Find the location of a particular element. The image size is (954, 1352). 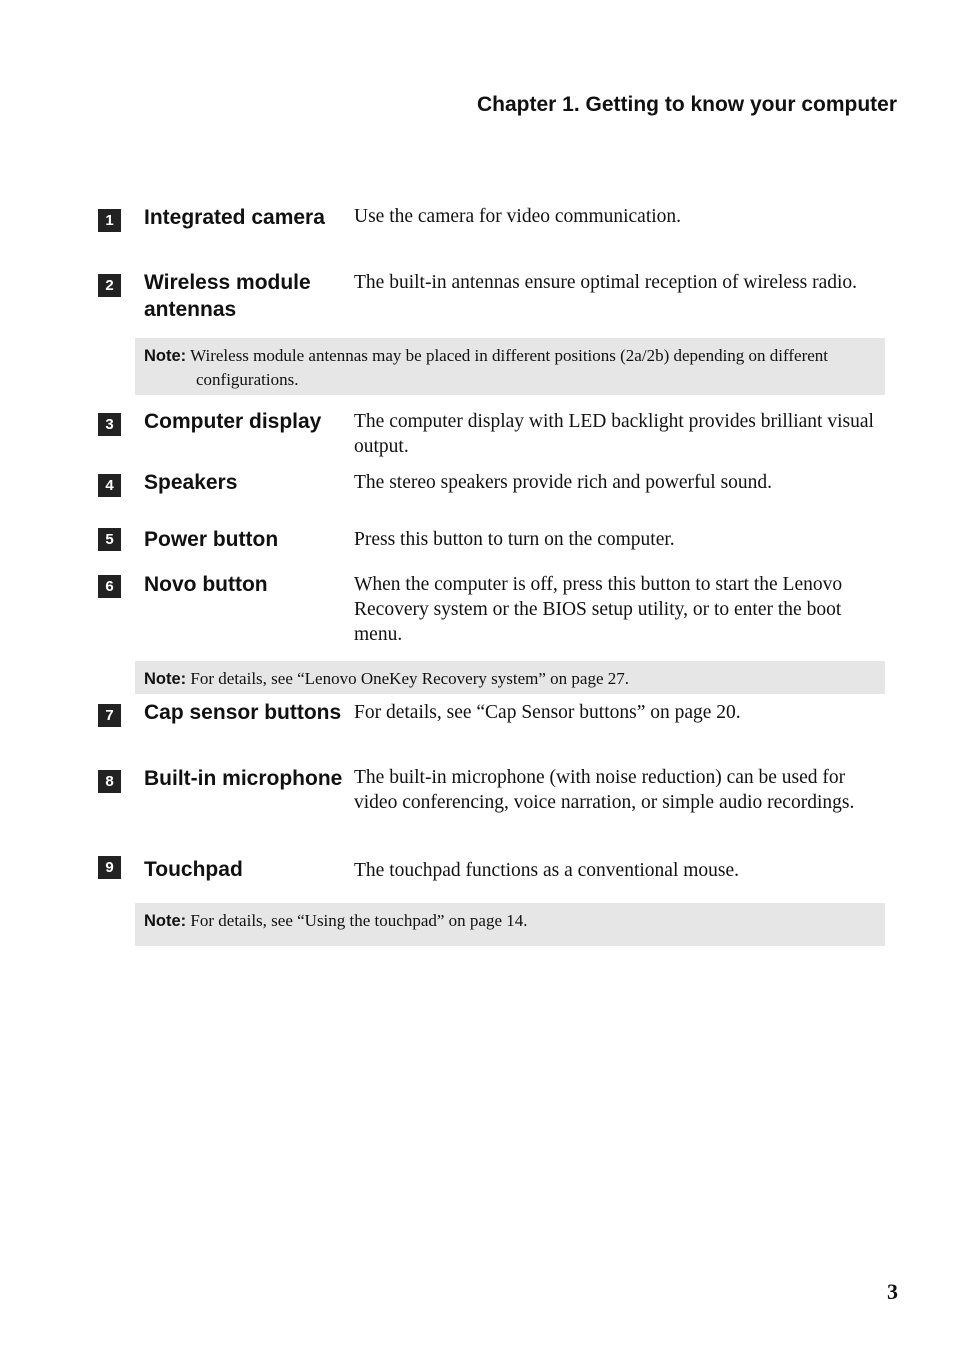

item-number-badge: 6 is located at coordinates (109, 586).